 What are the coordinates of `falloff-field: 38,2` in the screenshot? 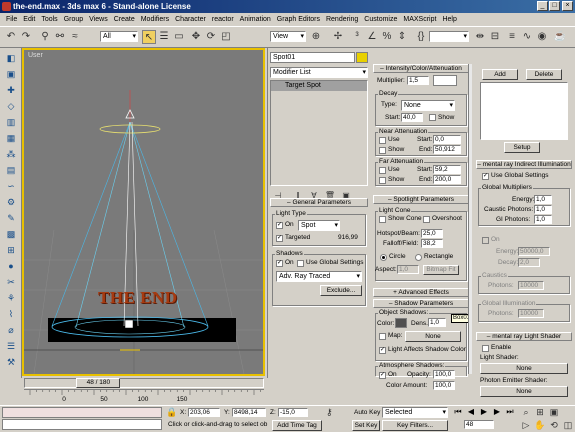 It's located at (432, 243).